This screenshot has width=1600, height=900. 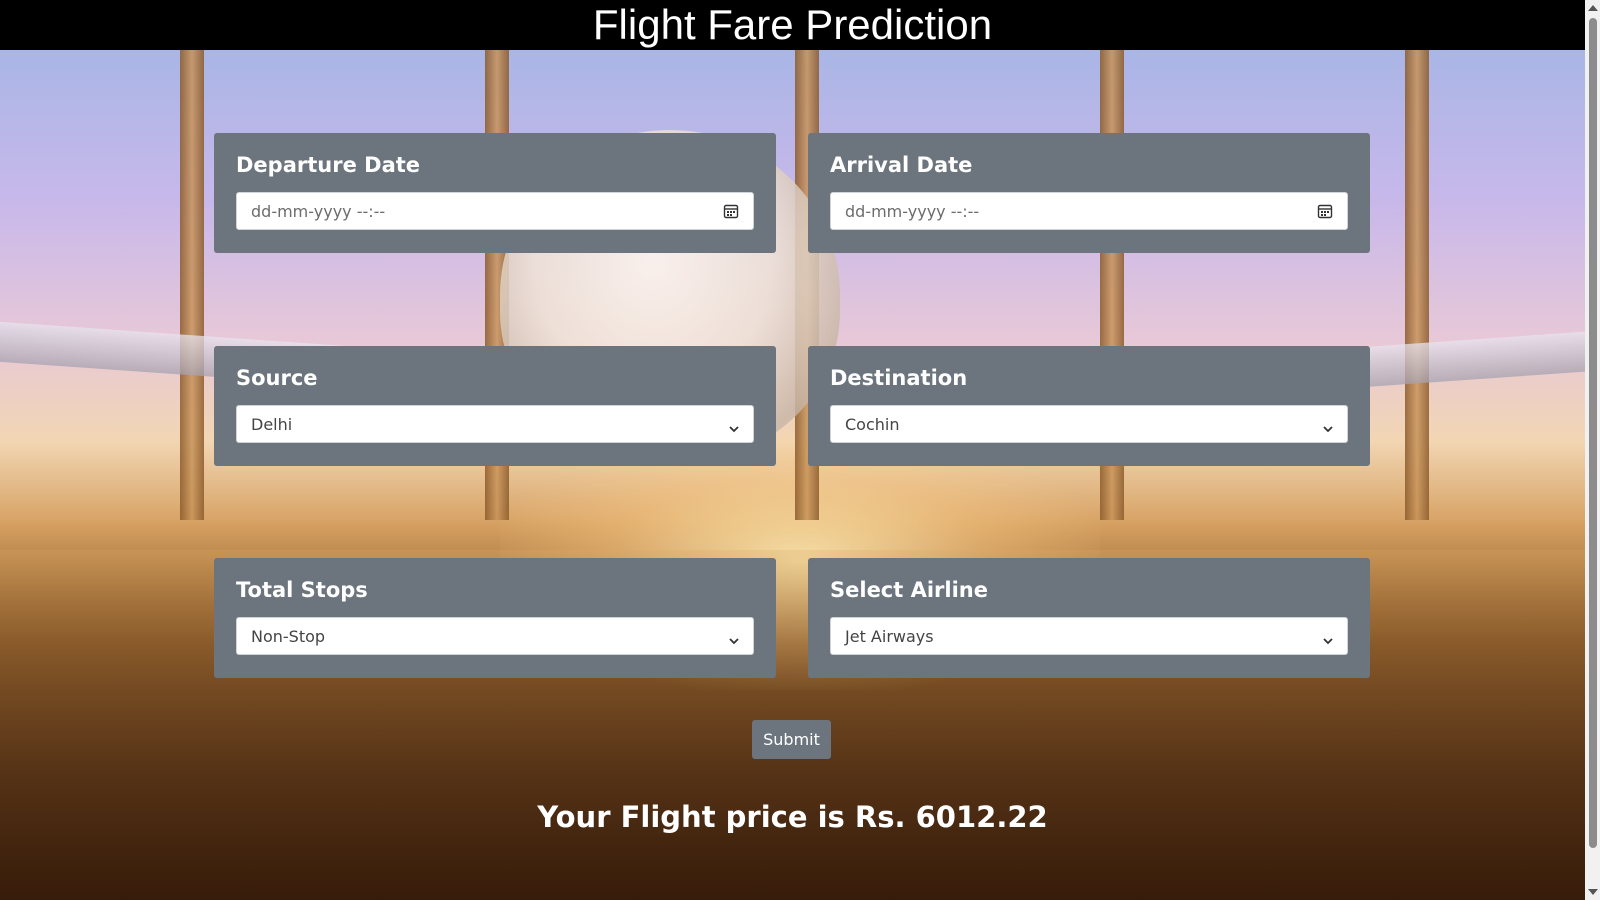 I want to click on page-header: Flight Fare Prediction, so click(x=792, y=25).